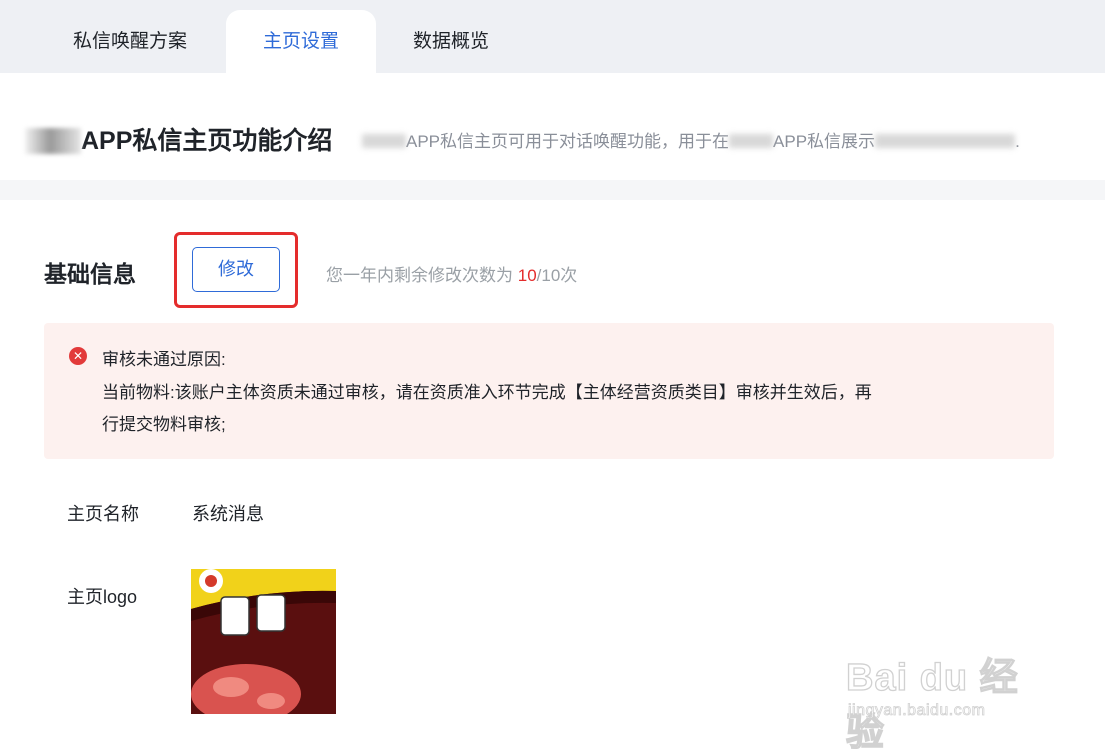 The width and height of the screenshot is (1105, 756). What do you see at coordinates (164, 359) in the screenshot?
I see `alert-title: 审核未通过原因:` at bounding box center [164, 359].